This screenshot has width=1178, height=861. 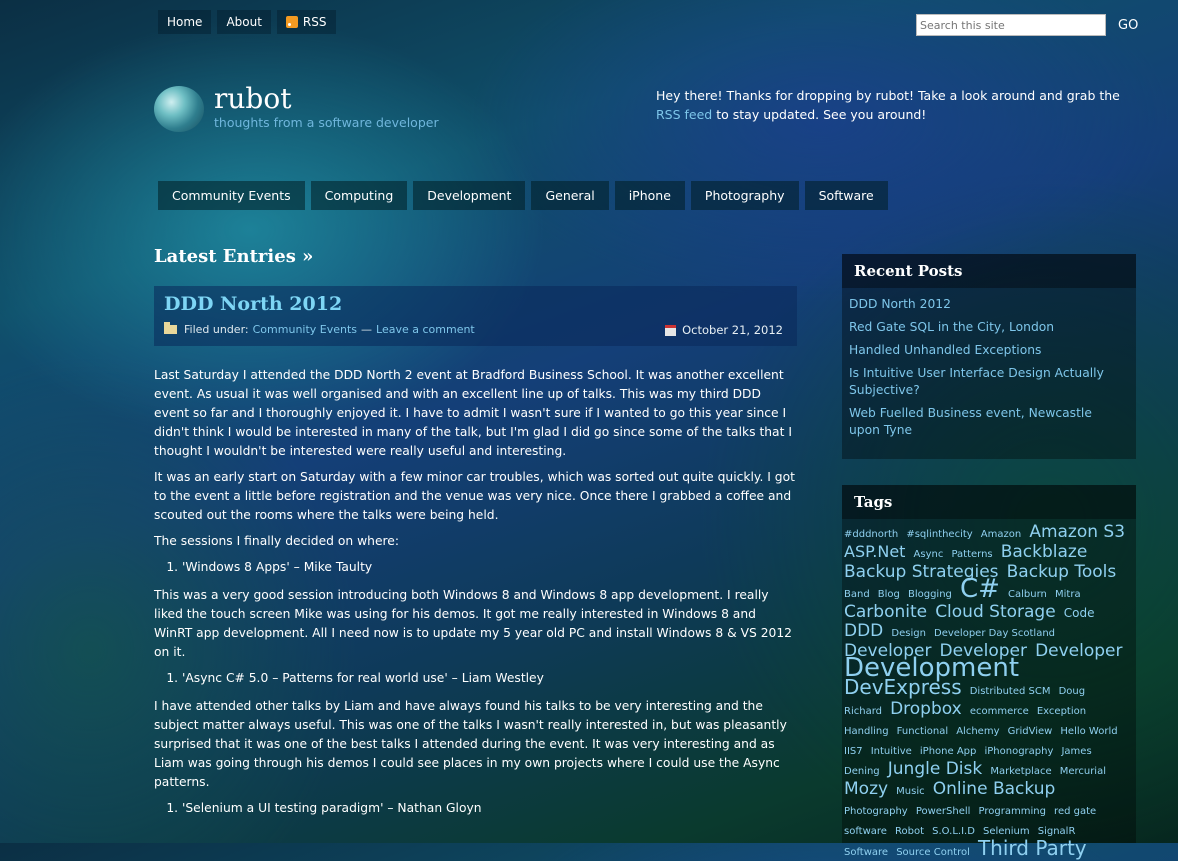 What do you see at coordinates (926, 709) in the screenshot?
I see `tag-link: Dropbox` at bounding box center [926, 709].